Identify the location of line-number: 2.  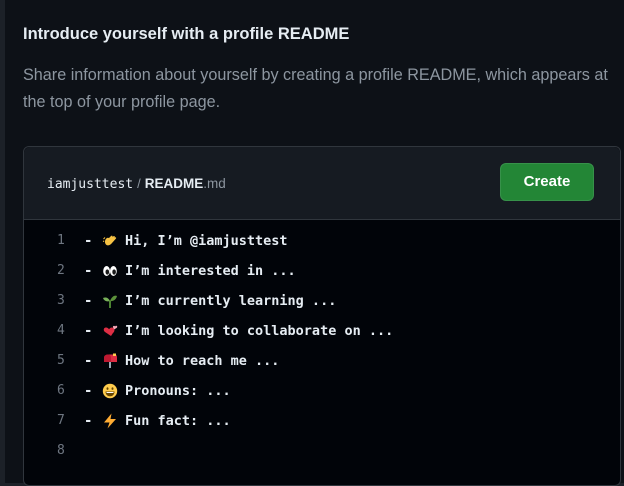
(61, 270).